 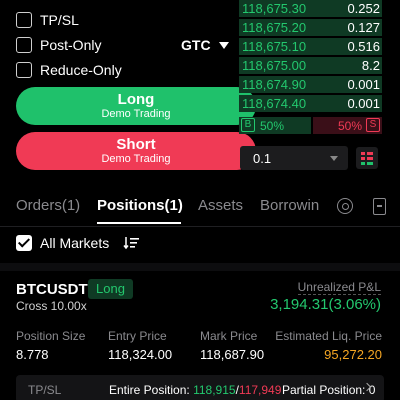 I want to click on tpsl-option: TP/SL, so click(x=47, y=20).